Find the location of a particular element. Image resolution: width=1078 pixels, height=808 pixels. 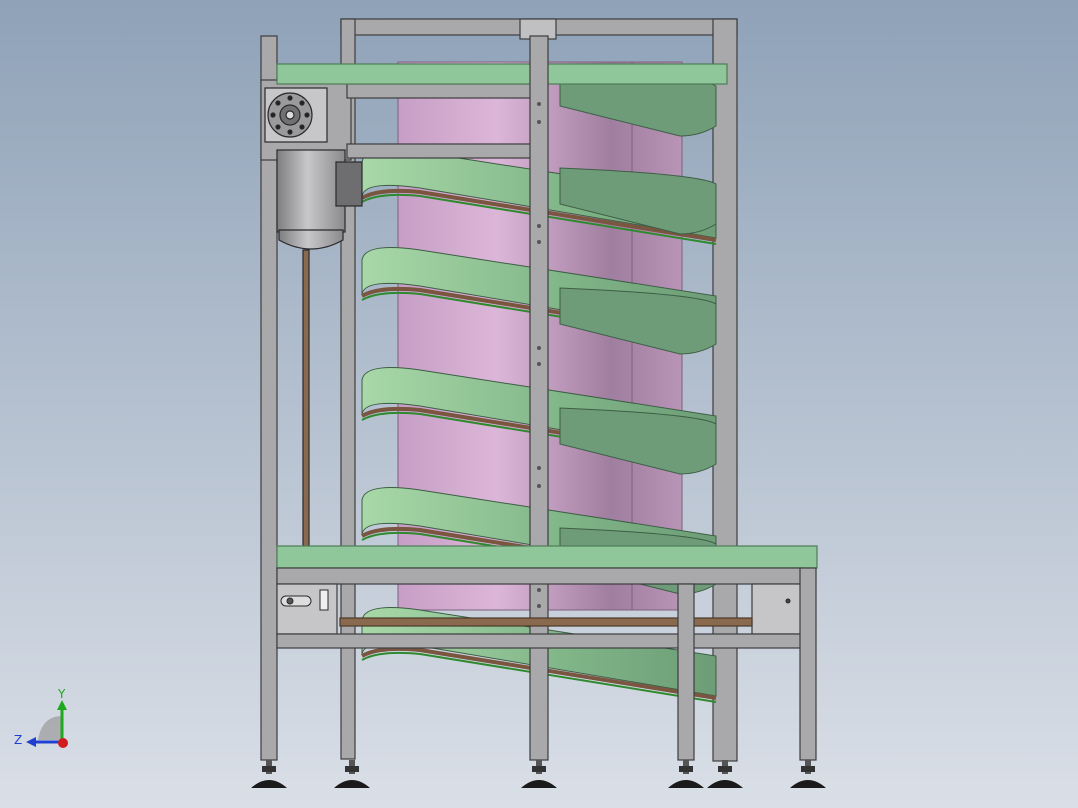

triad-z-label: Z is located at coordinates (18, 740).